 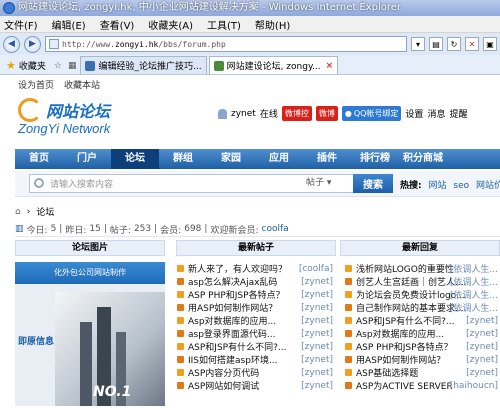 I want to click on list-item: ASP为ACTIVE SERVER [haihoucn], so click(x=422, y=385).